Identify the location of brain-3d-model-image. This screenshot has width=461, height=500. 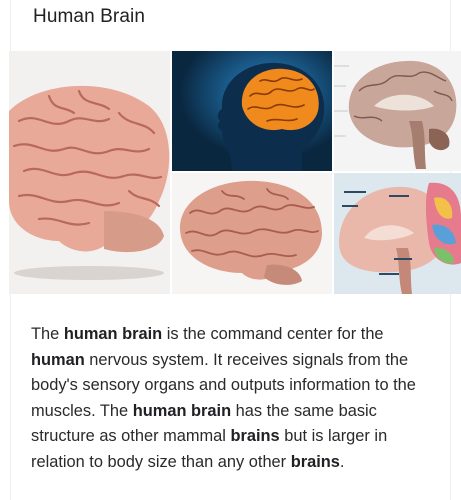
(252, 233).